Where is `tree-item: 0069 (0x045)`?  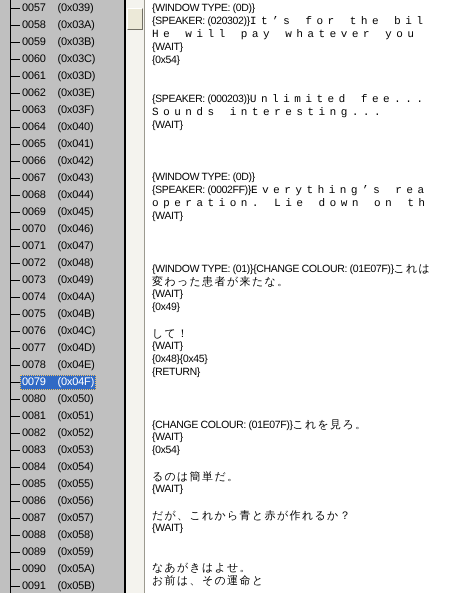 tree-item: 0069 (0x045) is located at coordinates (58, 212).